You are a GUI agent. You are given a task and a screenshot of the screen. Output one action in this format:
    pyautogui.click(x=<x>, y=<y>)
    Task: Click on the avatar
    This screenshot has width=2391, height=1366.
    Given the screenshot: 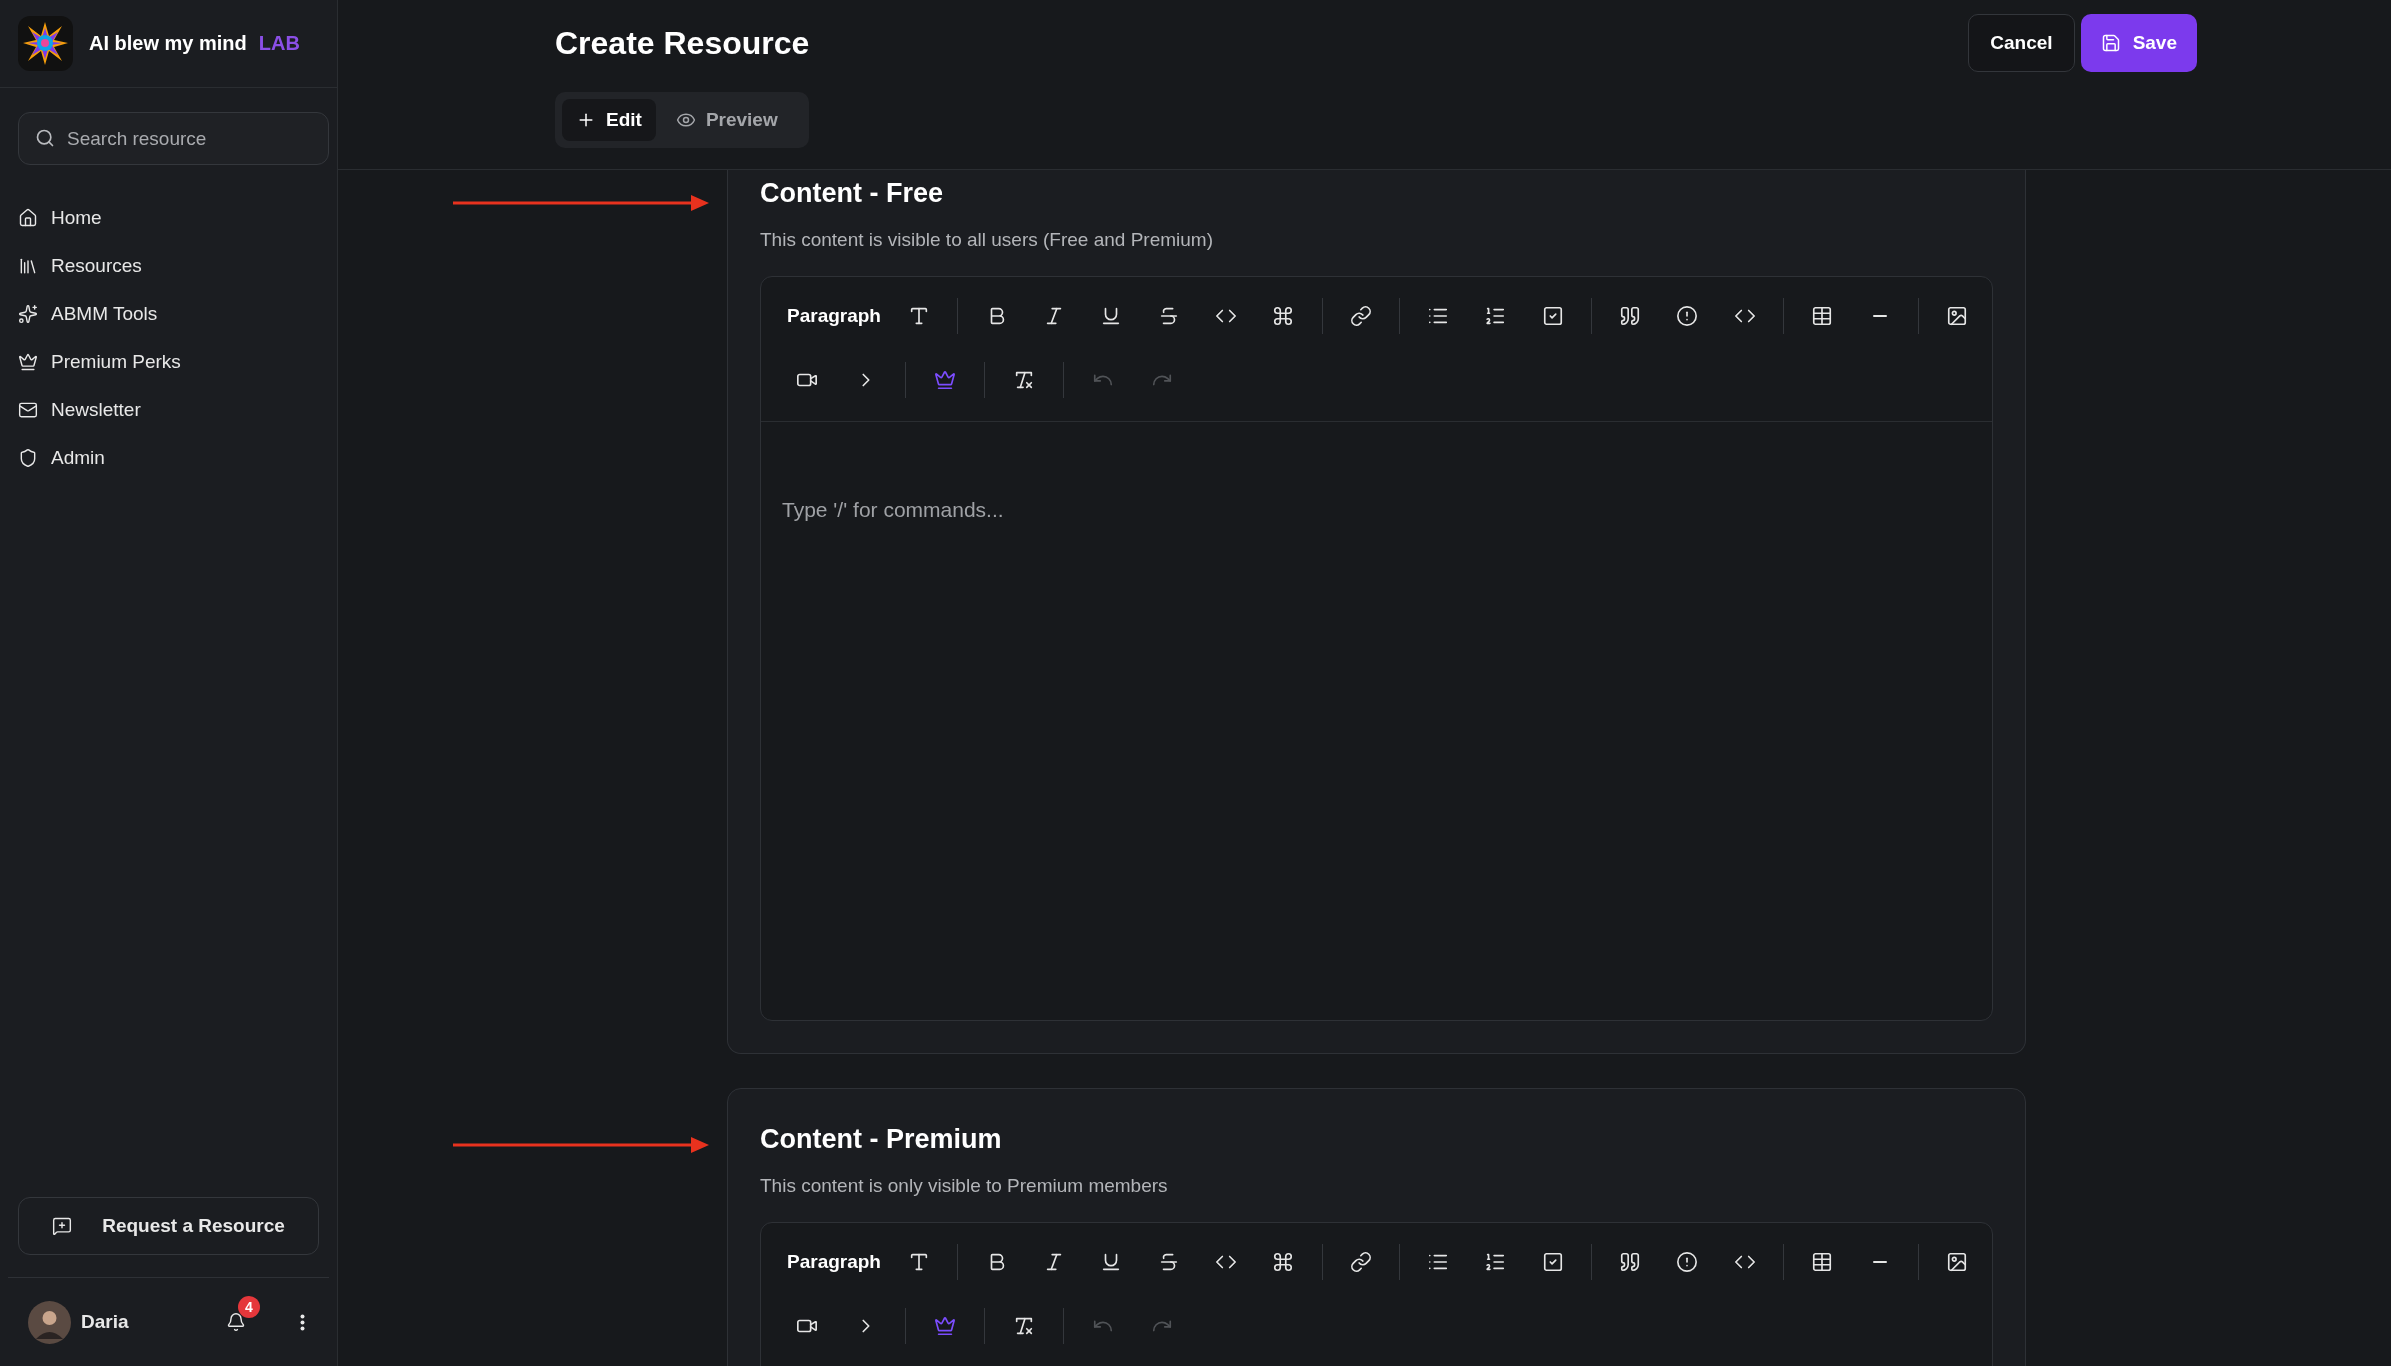 What is the action you would take?
    pyautogui.click(x=49, y=1322)
    